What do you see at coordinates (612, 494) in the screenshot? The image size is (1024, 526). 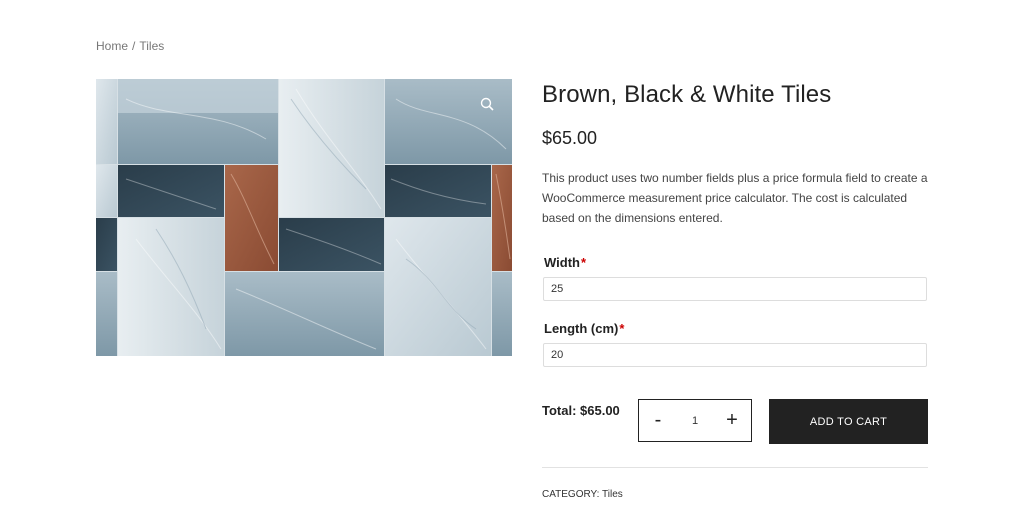 I see `category-link-tiles: Tiles` at bounding box center [612, 494].